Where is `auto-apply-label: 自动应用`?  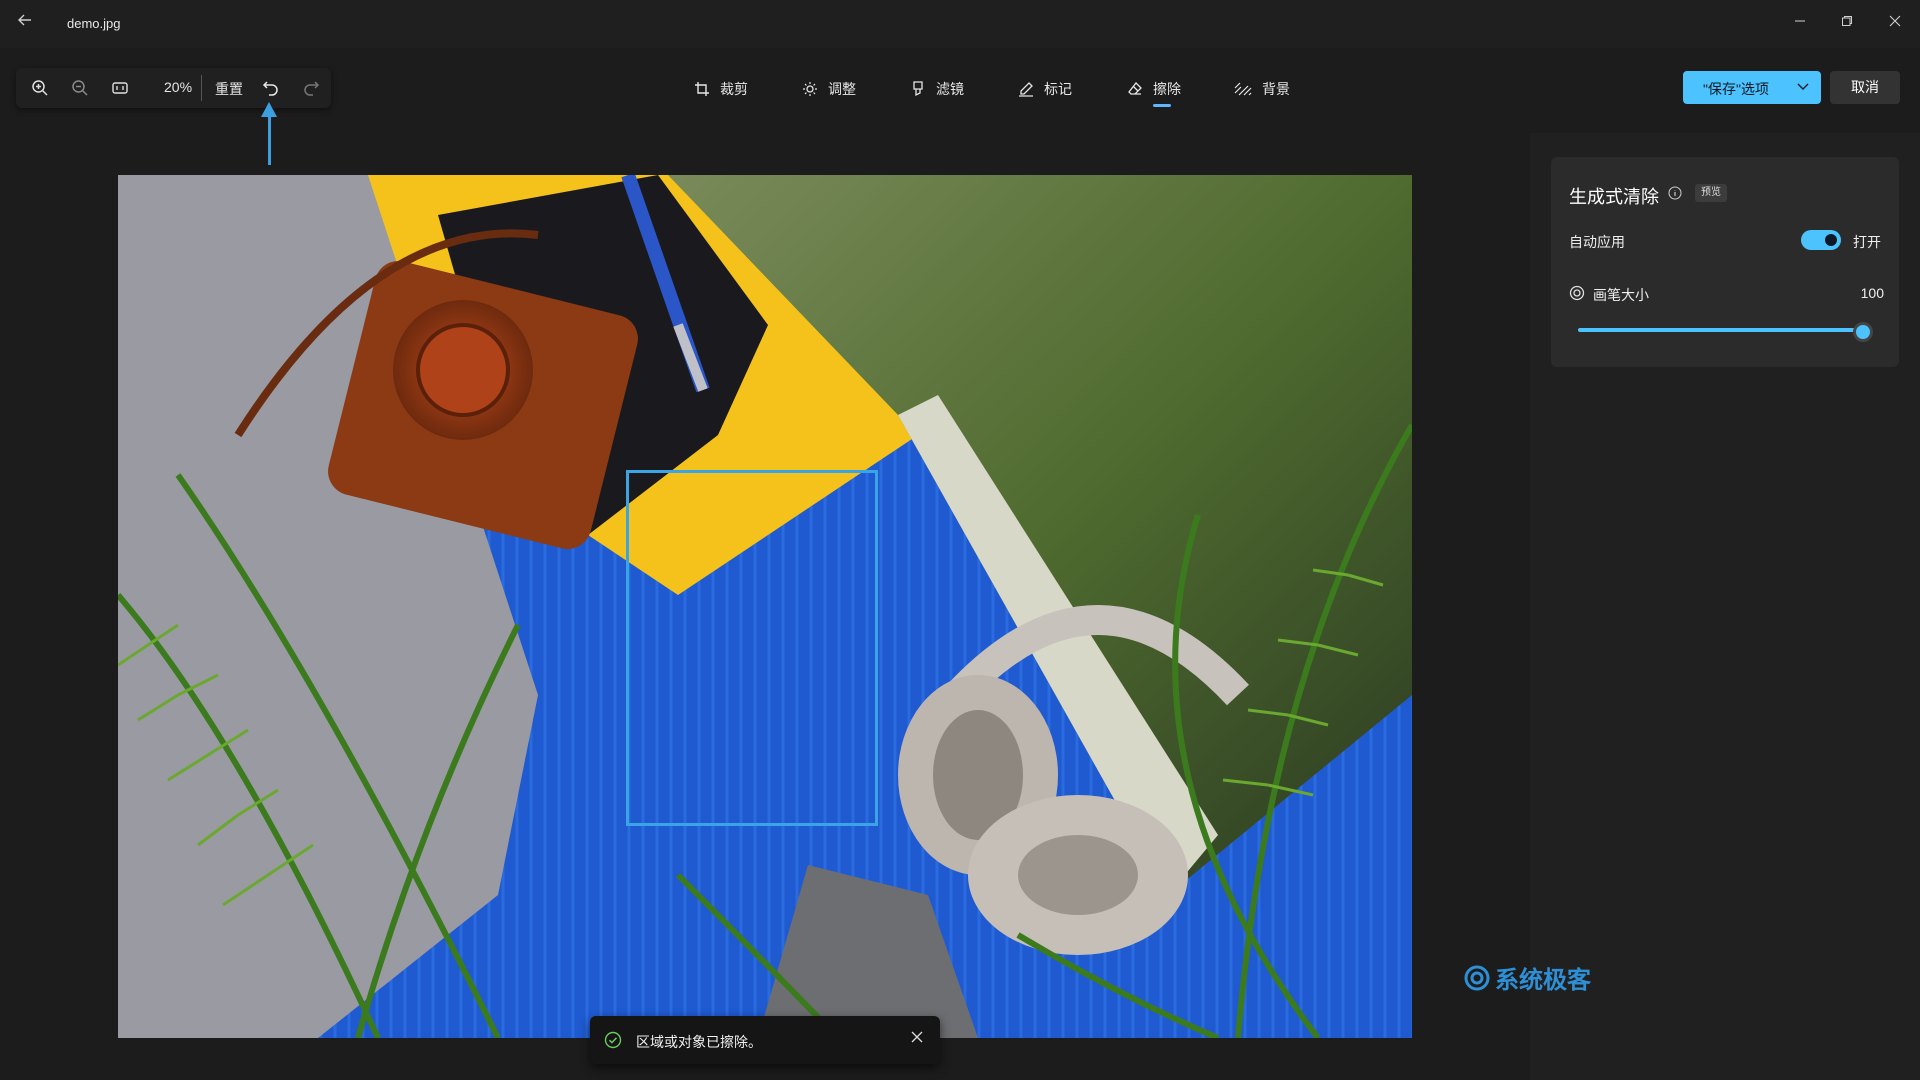
auto-apply-label: 自动应用 is located at coordinates (1597, 242).